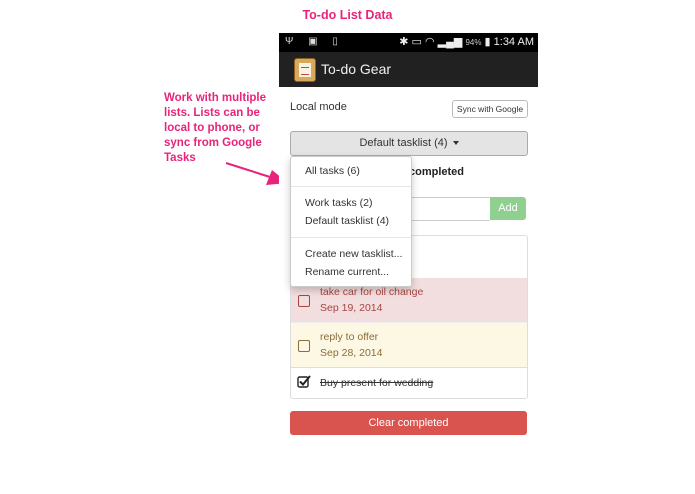  Describe the element at coordinates (377, 383) in the screenshot. I see `task-title: Buy present for wedding` at that location.